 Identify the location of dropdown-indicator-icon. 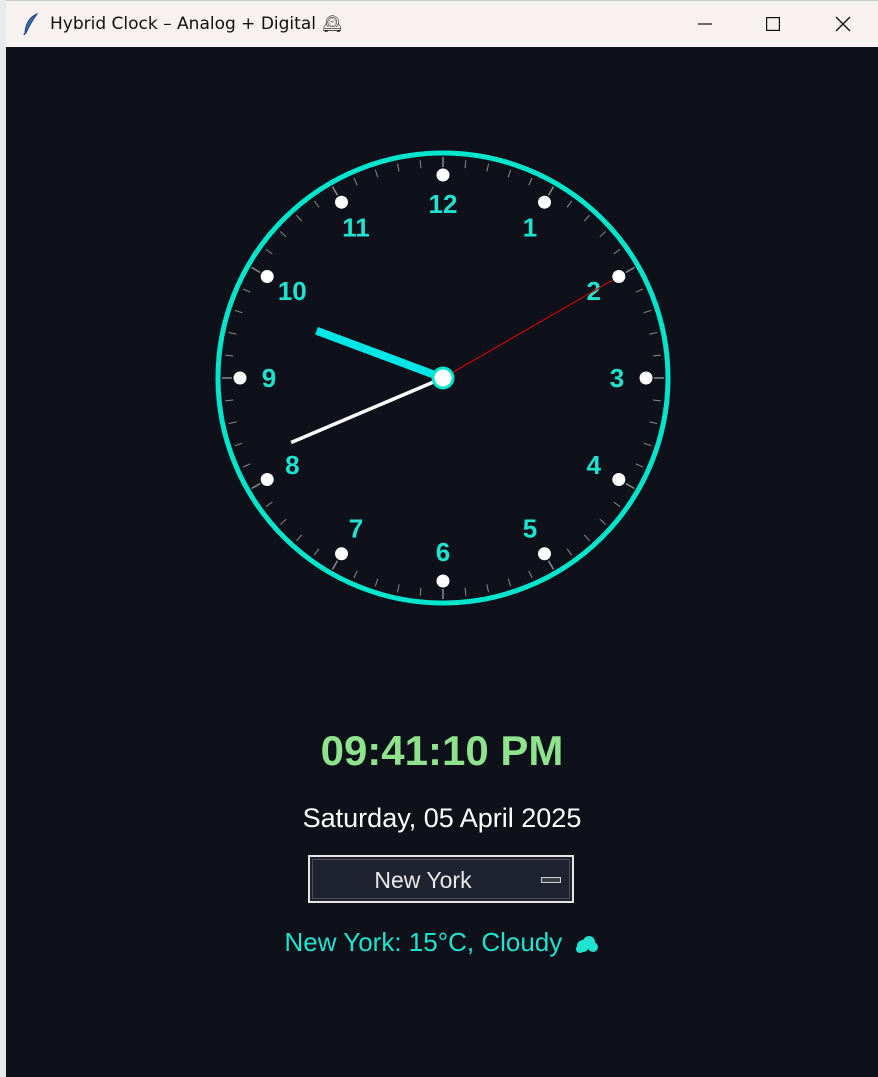
(551, 880).